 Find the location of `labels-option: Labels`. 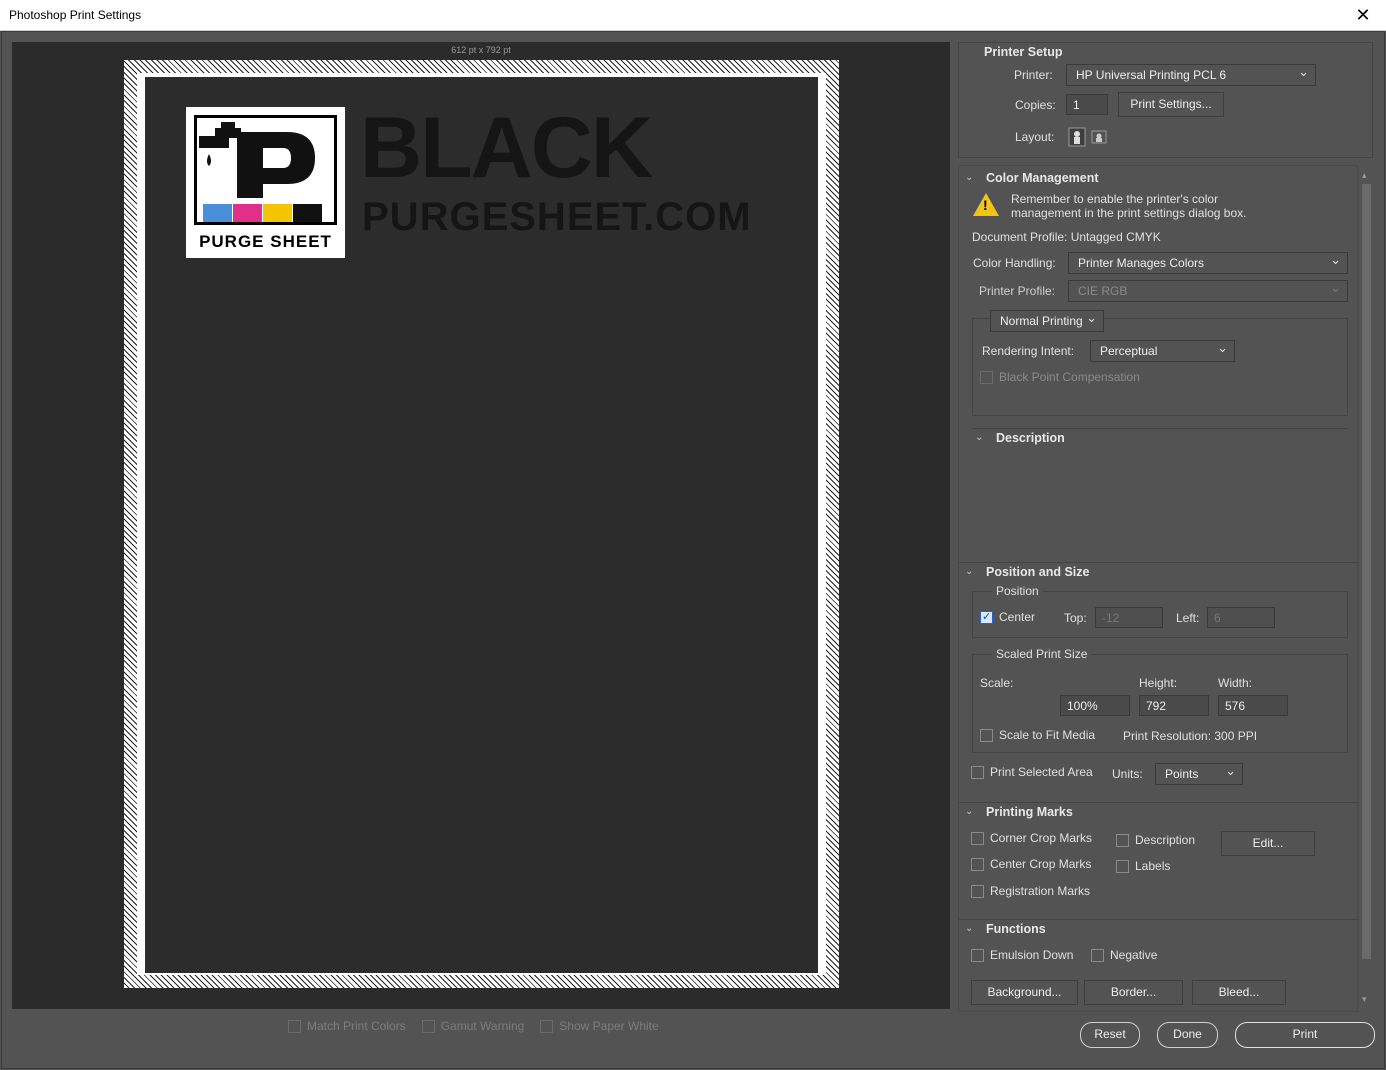

labels-option: Labels is located at coordinates (1143, 866).